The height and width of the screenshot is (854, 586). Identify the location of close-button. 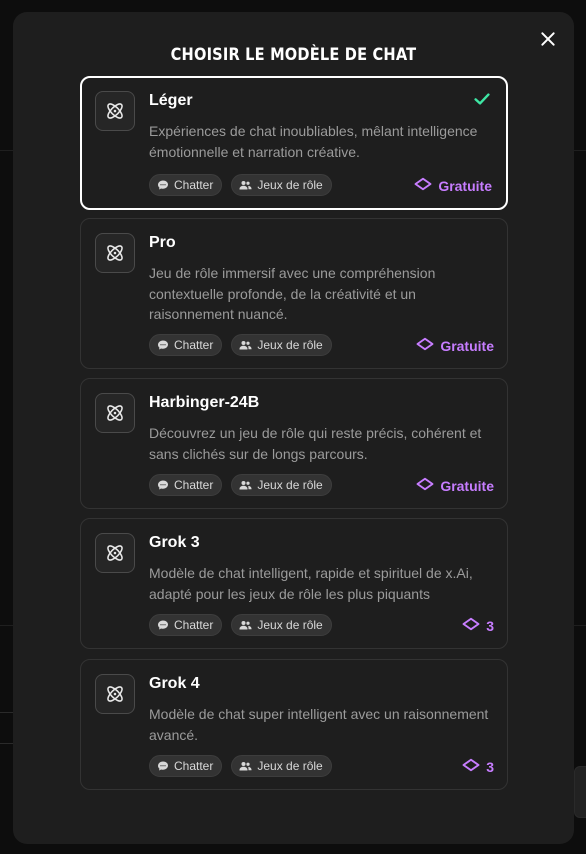
(548, 39).